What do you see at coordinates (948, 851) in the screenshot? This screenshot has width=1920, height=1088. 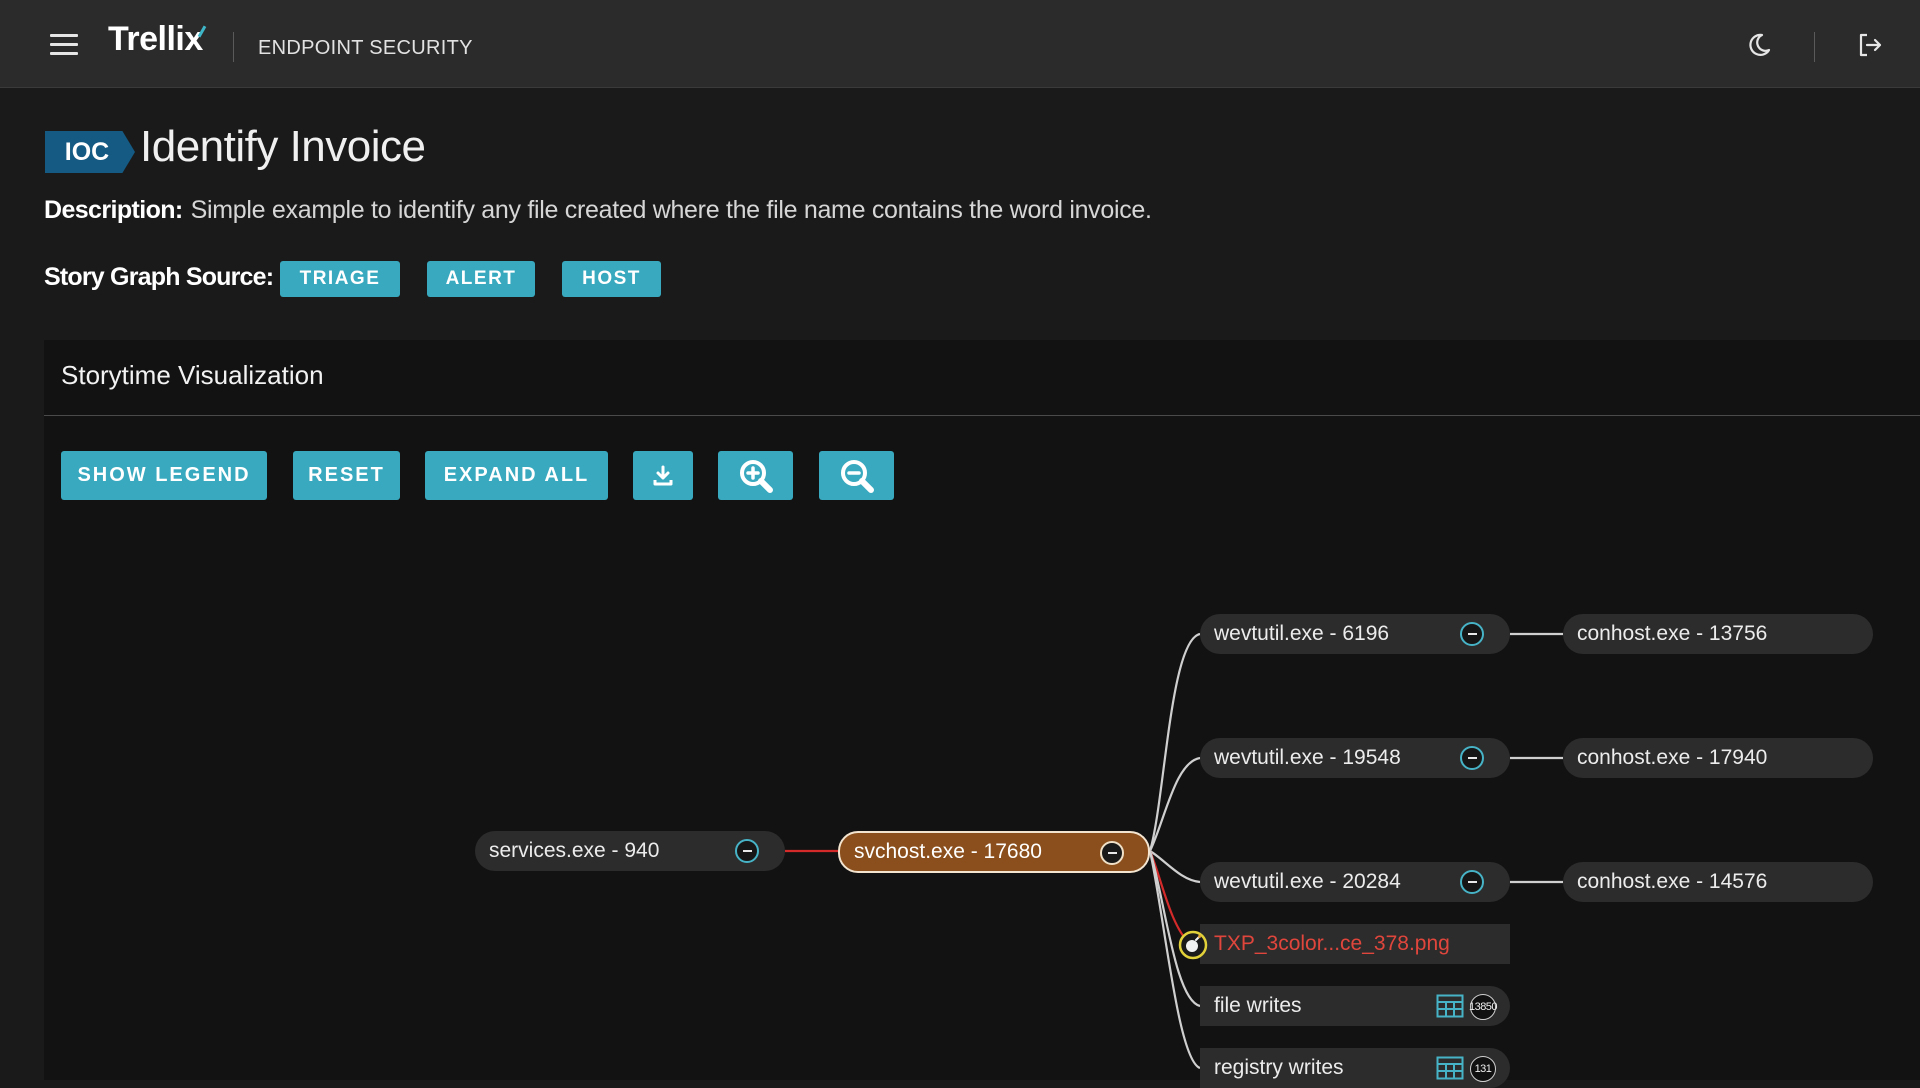 I see `node-label: svchost.exe - 17680` at bounding box center [948, 851].